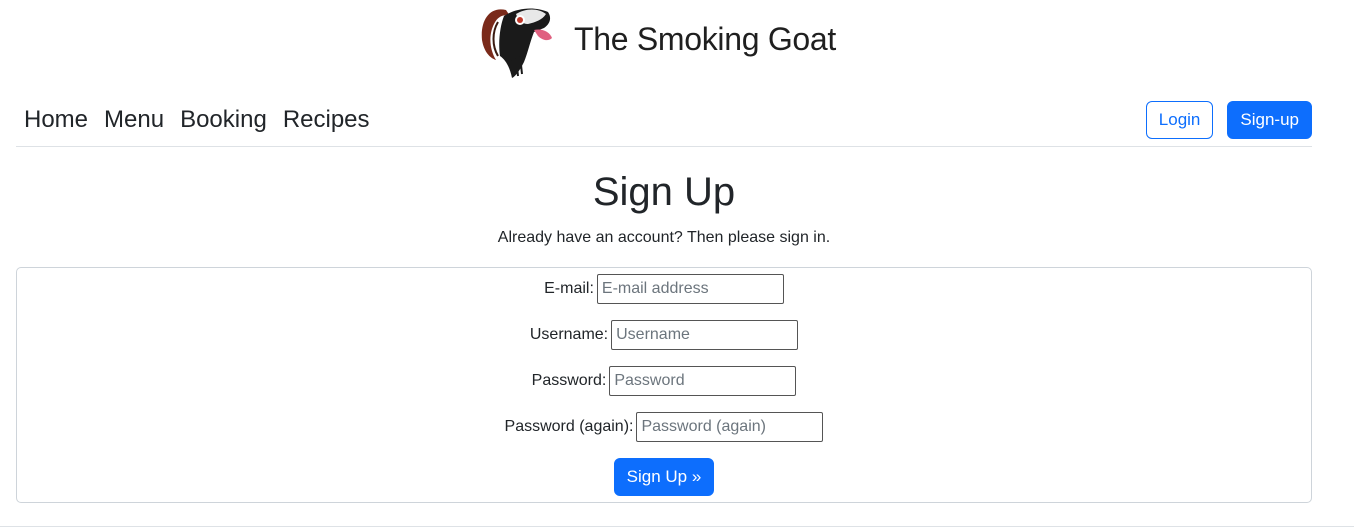 This screenshot has height=528, width=1354. What do you see at coordinates (1179, 120) in the screenshot?
I see `login-button: Login` at bounding box center [1179, 120].